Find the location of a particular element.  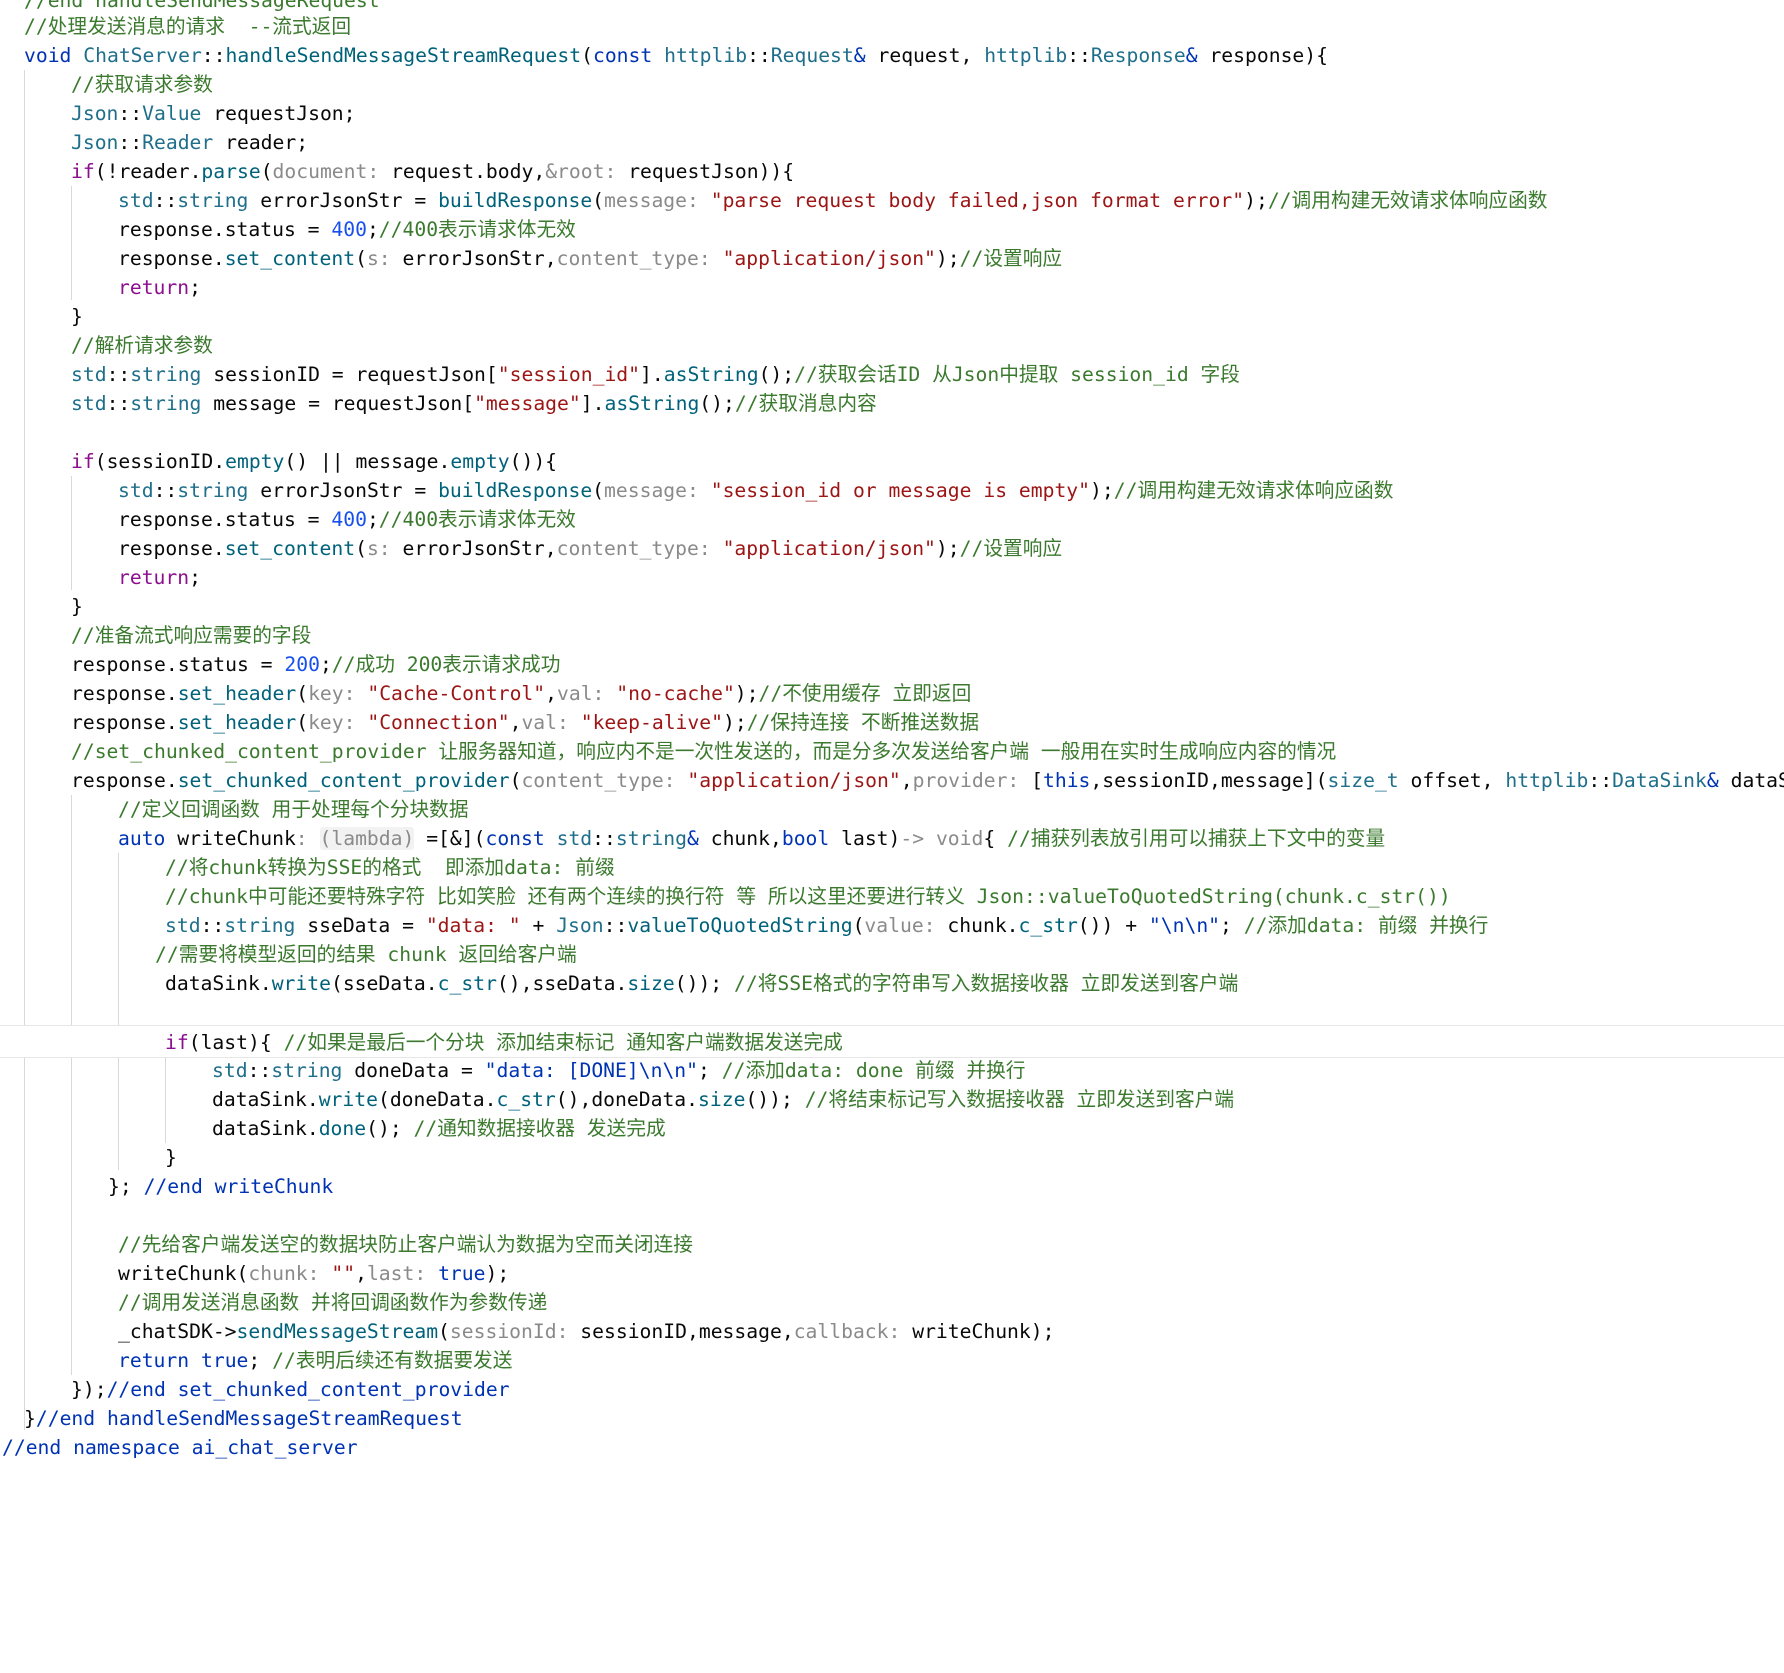

code-token: message: is located at coordinates (657, 490).